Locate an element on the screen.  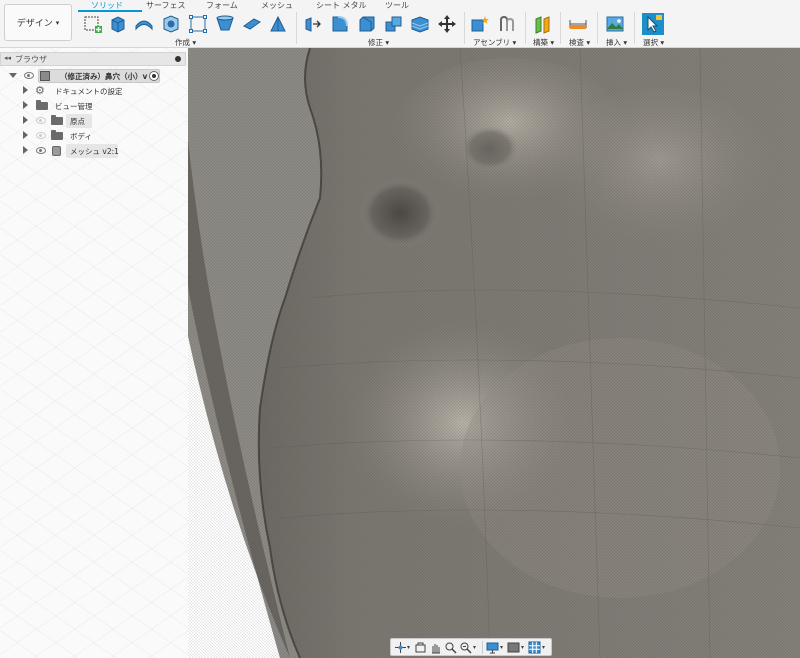
joint-icon is located at coordinates (507, 24).